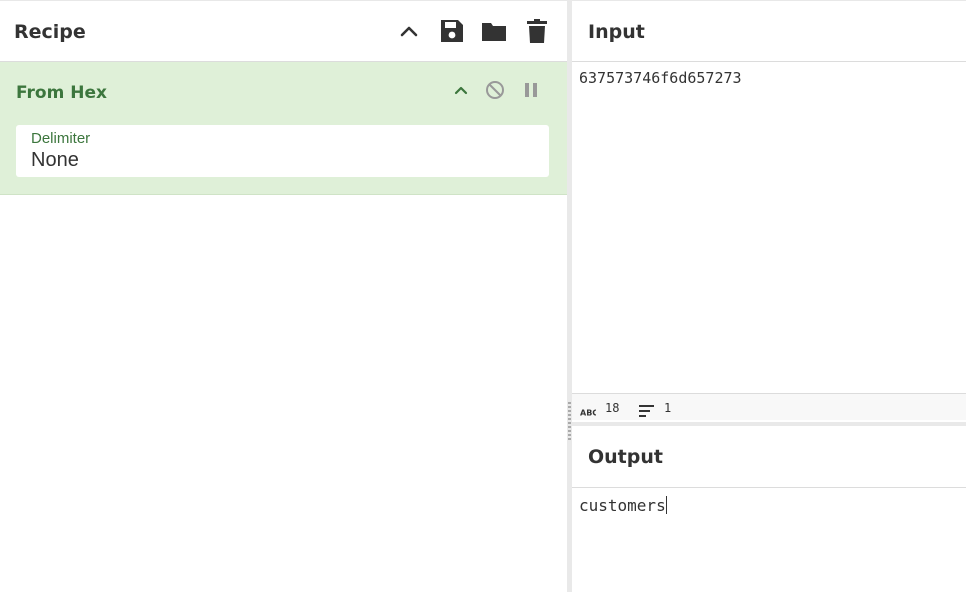 This screenshot has height=592, width=966. I want to click on input-textarea: 637573746f6d657273, so click(660, 78).